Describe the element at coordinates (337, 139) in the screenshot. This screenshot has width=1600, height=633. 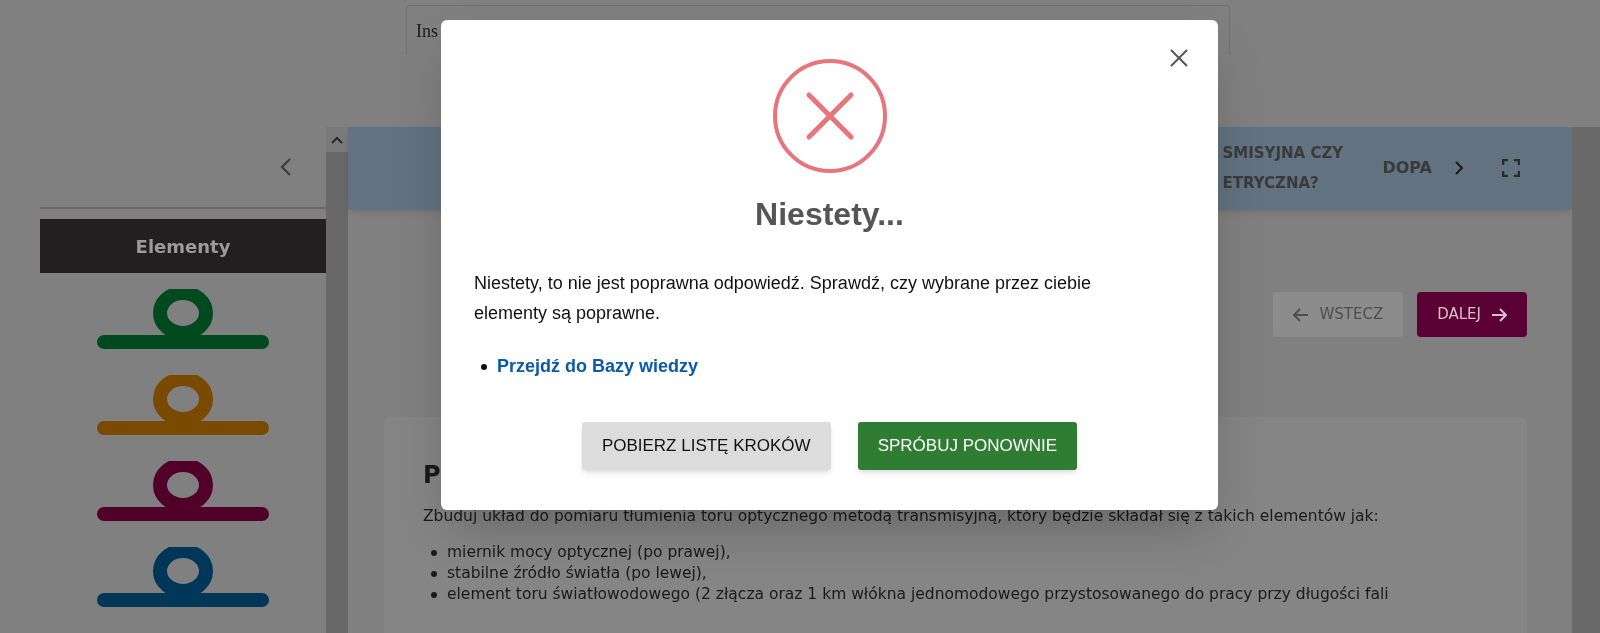
I see `chevron-up-icon` at that location.